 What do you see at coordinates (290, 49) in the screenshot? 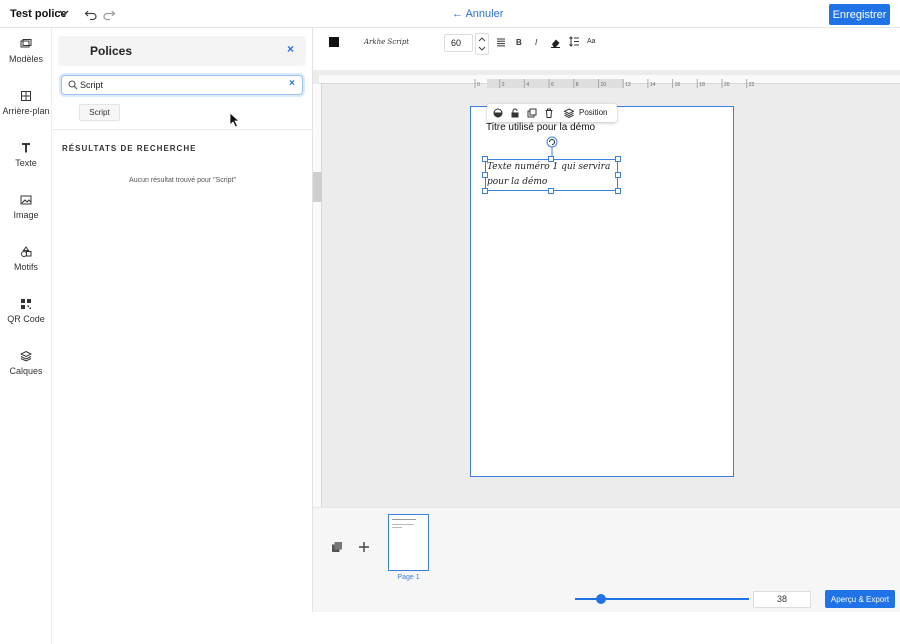
I see `close-icon: ×` at bounding box center [290, 49].